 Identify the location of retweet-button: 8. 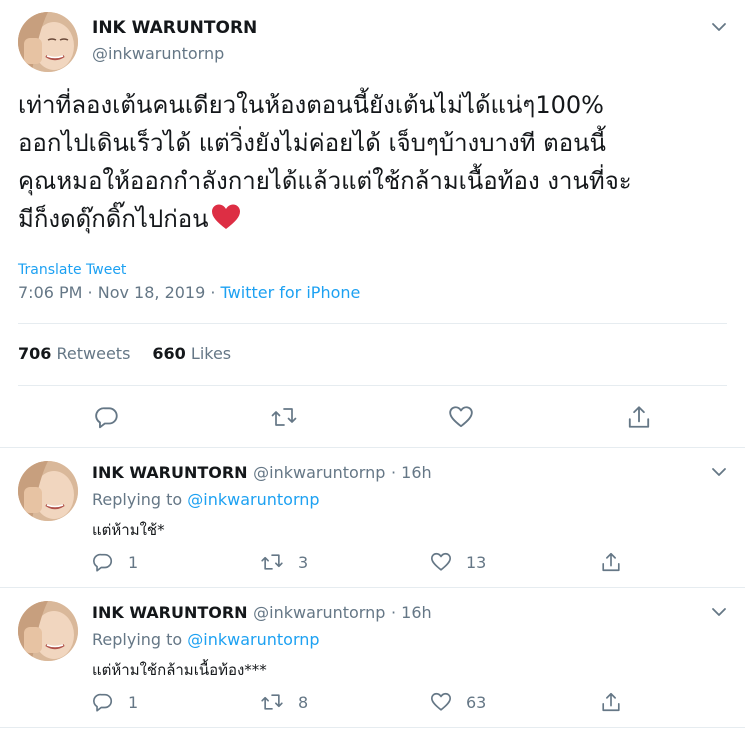
(284, 702).